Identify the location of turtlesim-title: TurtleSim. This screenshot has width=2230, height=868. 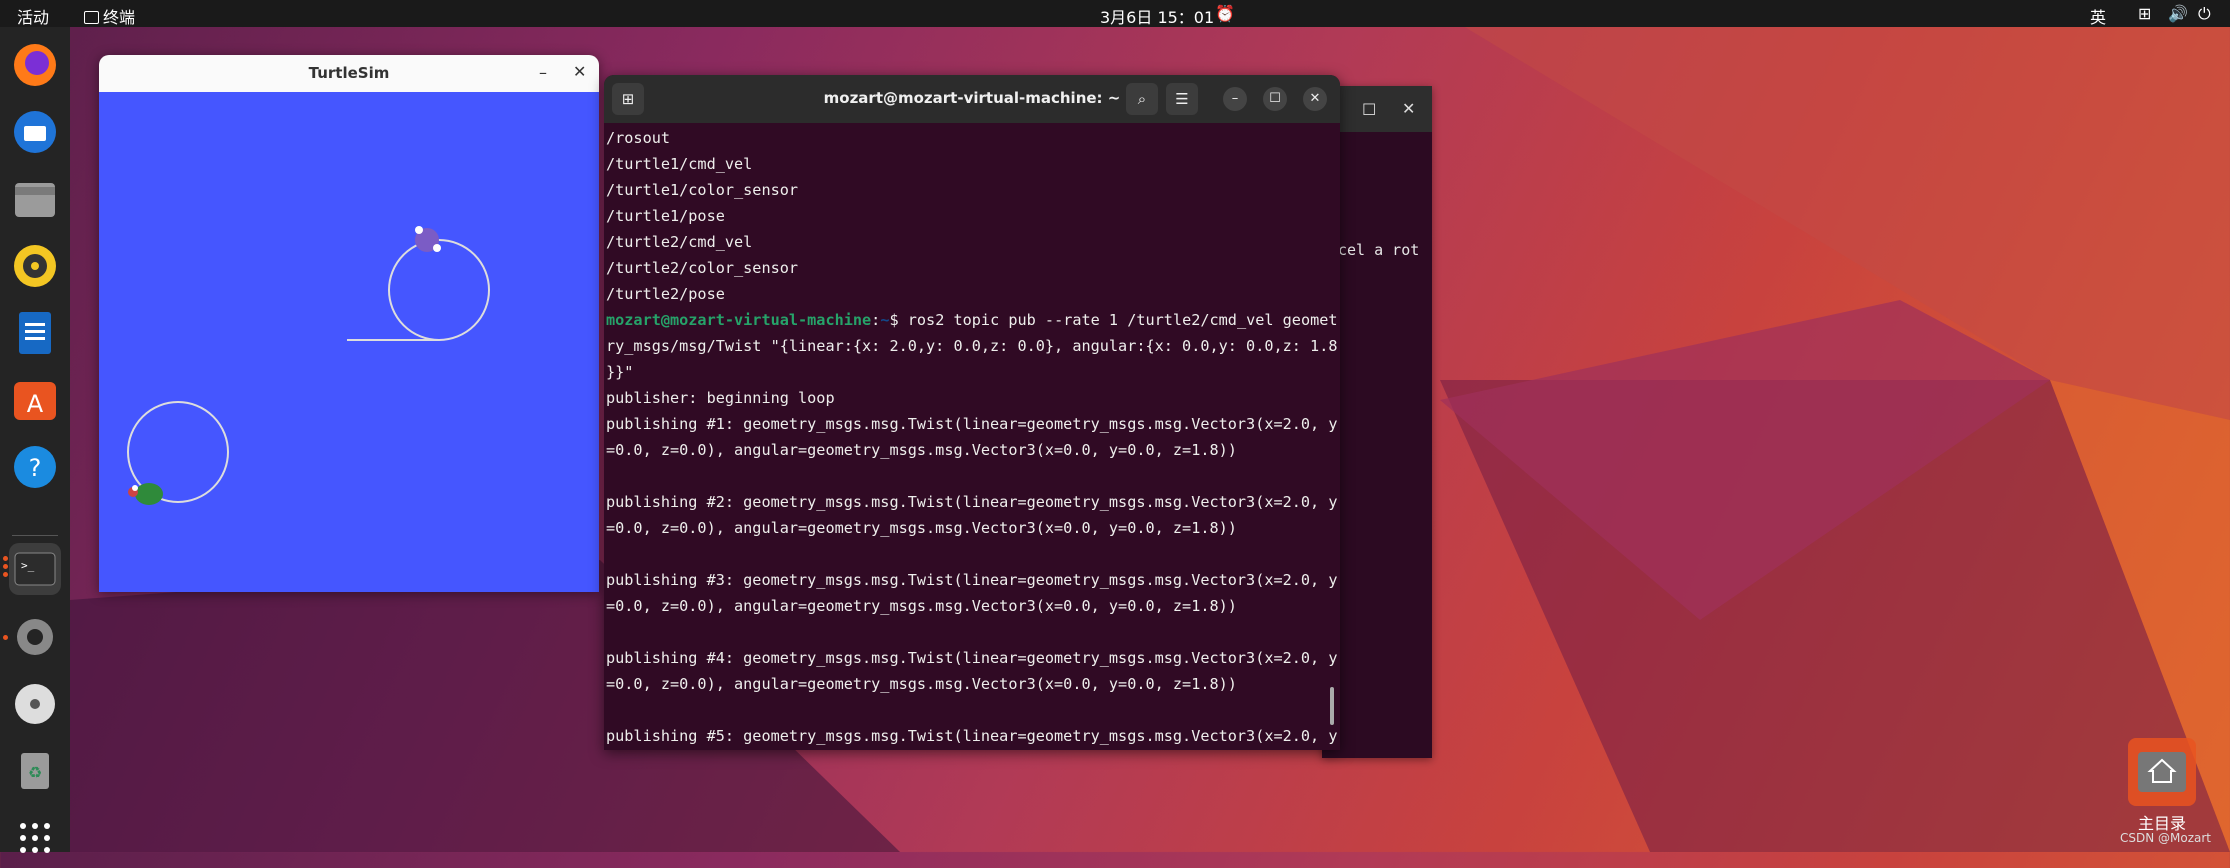
(349, 73).